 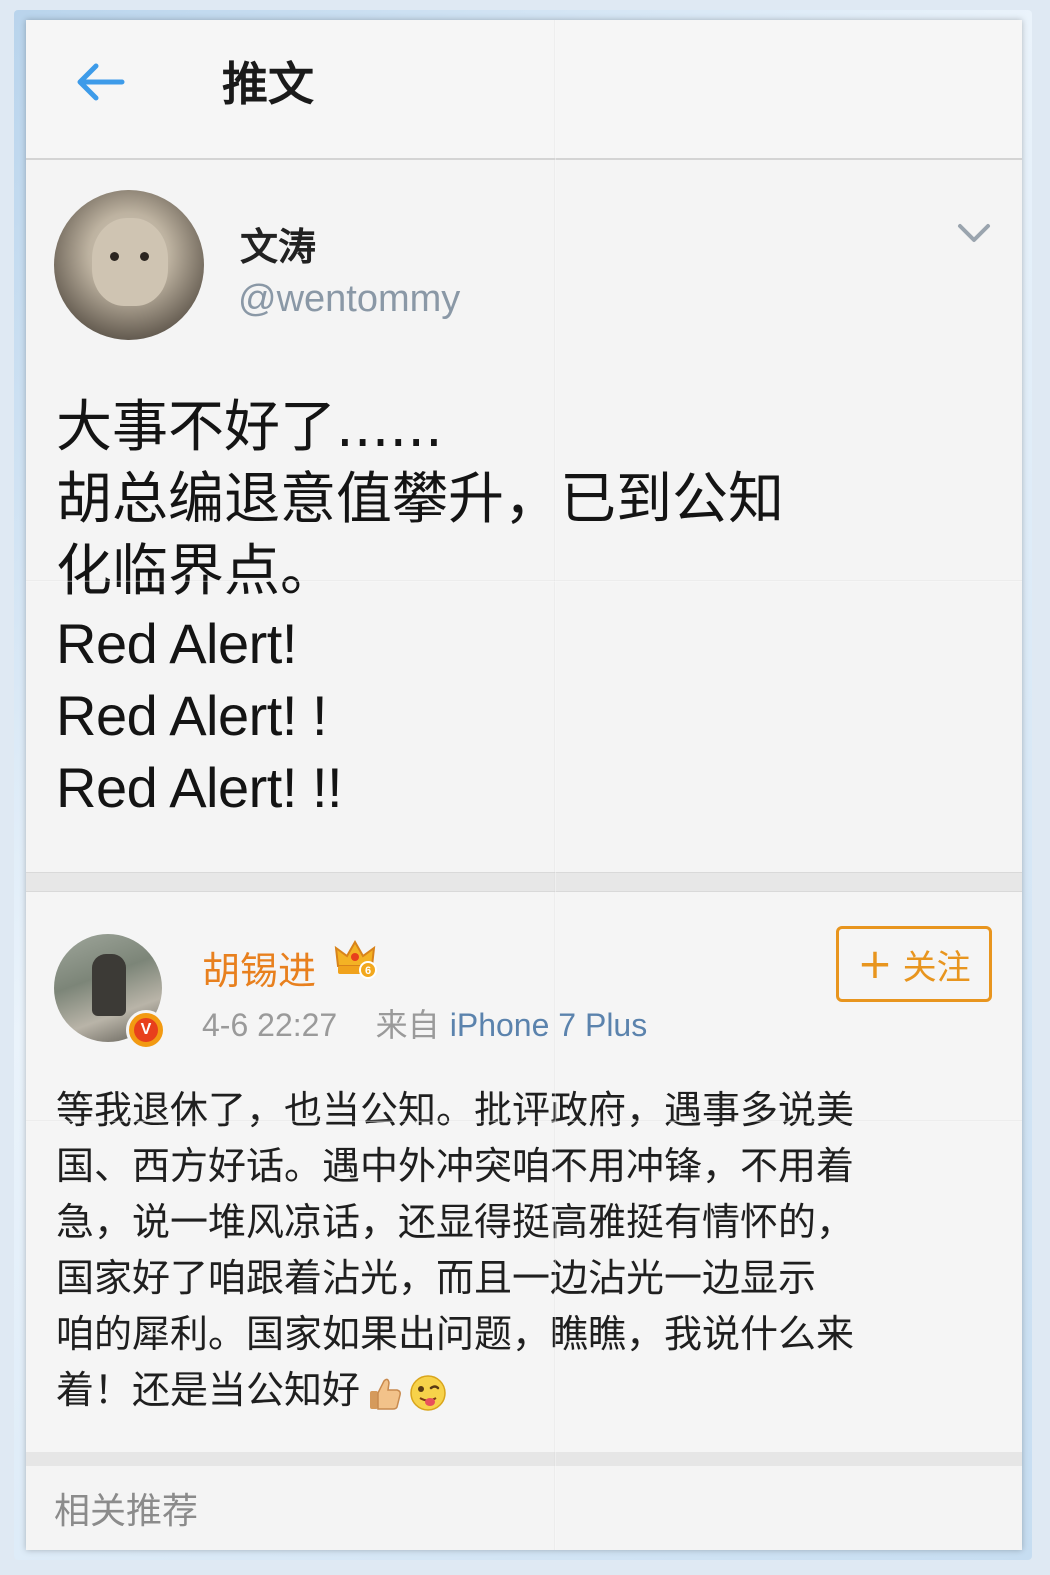 What do you see at coordinates (130, 262) in the screenshot?
I see `avatar-face` at bounding box center [130, 262].